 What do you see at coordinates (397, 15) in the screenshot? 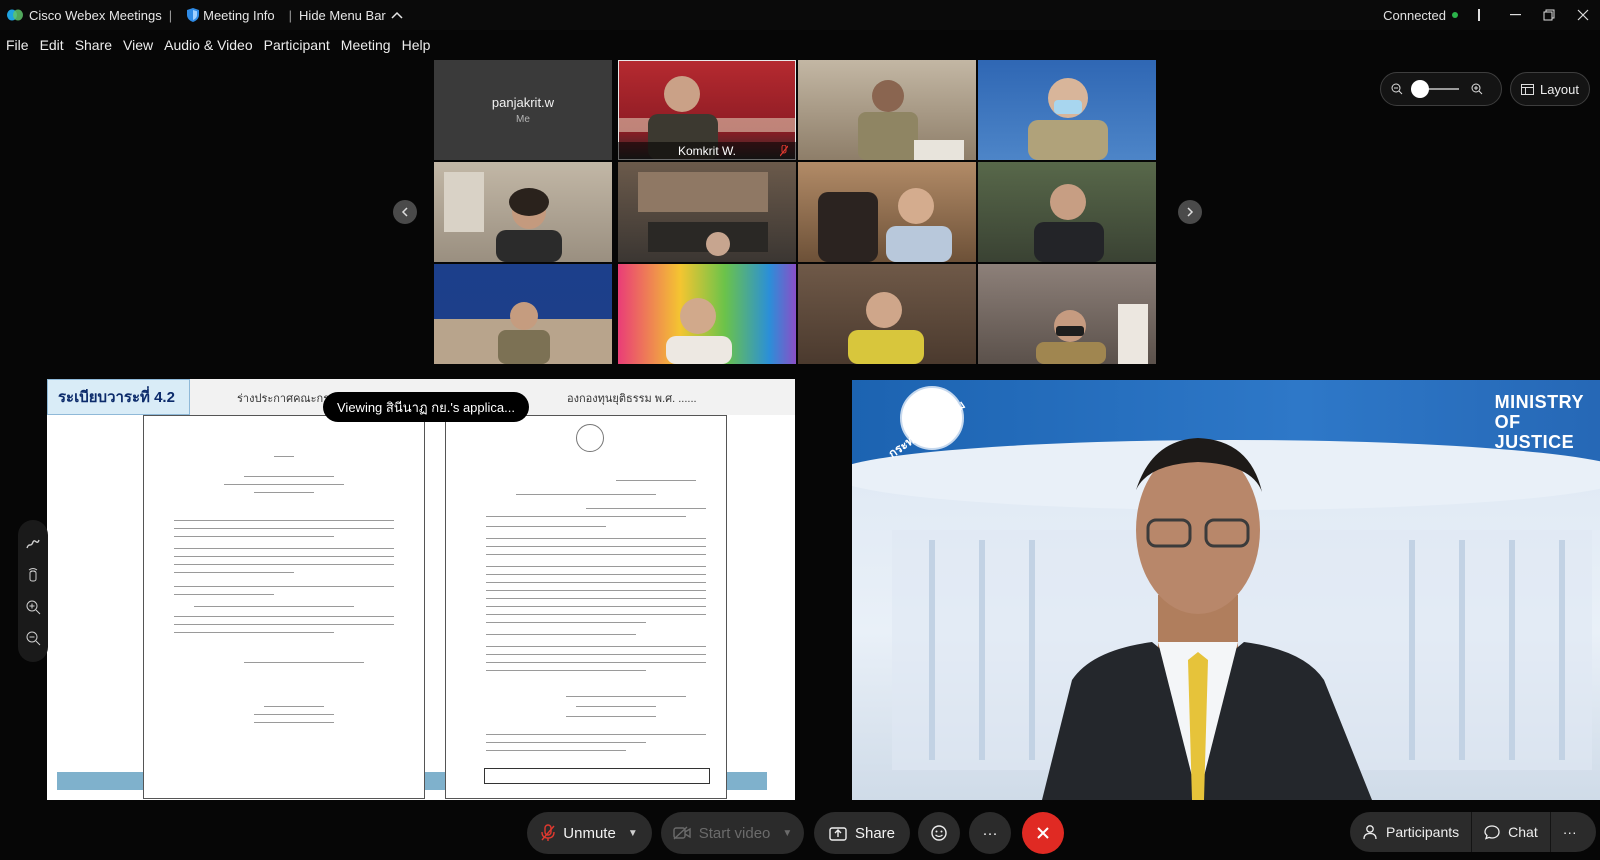
I see `chevron-up-icon` at bounding box center [397, 15].